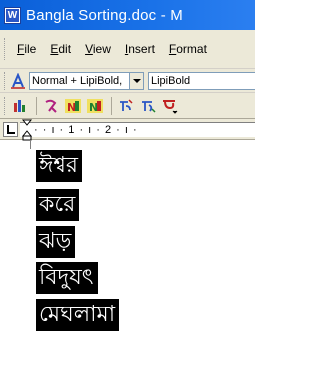 The width and height of the screenshot is (320, 389). I want to click on styles-icon, so click(18, 80).